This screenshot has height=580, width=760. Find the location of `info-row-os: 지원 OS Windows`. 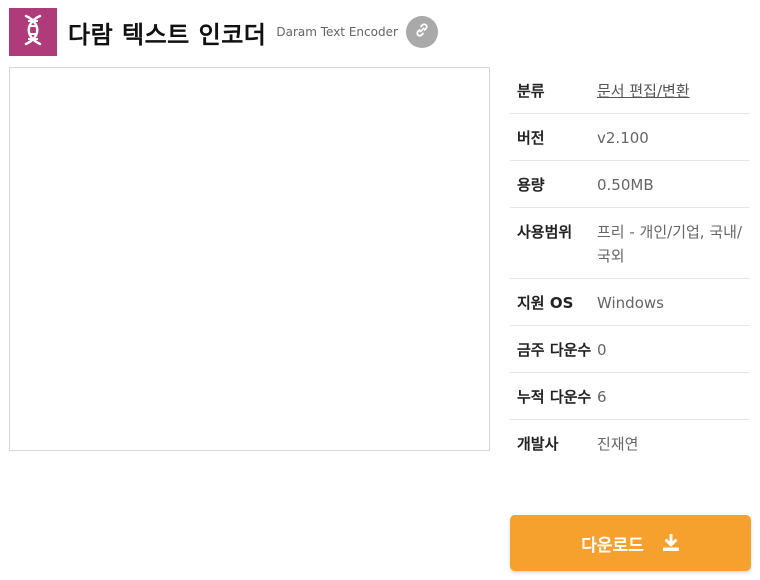

info-row-os: 지원 OS Windows is located at coordinates (630, 302).